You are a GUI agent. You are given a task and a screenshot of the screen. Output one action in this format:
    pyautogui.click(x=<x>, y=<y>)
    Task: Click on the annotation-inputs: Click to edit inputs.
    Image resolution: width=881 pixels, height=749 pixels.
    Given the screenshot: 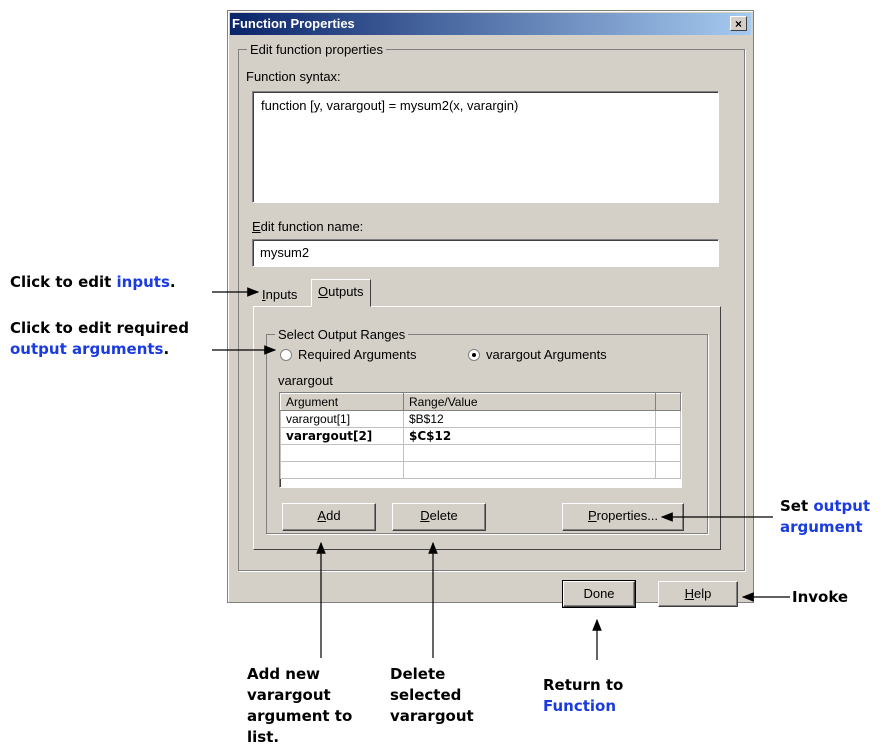 What is the action you would take?
    pyautogui.click(x=93, y=282)
    